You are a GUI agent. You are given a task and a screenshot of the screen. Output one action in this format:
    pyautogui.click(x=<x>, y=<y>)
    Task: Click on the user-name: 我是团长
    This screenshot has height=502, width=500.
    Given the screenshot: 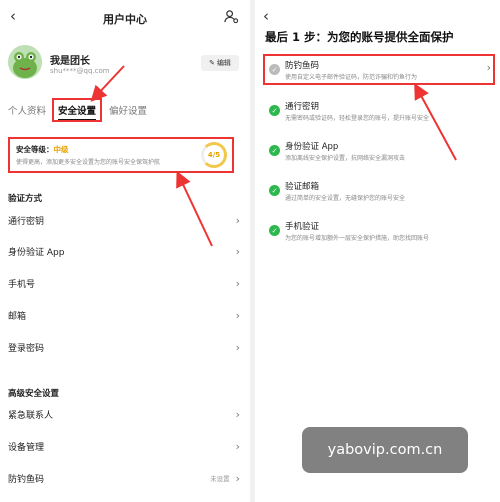 What is the action you would take?
    pyautogui.click(x=70, y=61)
    